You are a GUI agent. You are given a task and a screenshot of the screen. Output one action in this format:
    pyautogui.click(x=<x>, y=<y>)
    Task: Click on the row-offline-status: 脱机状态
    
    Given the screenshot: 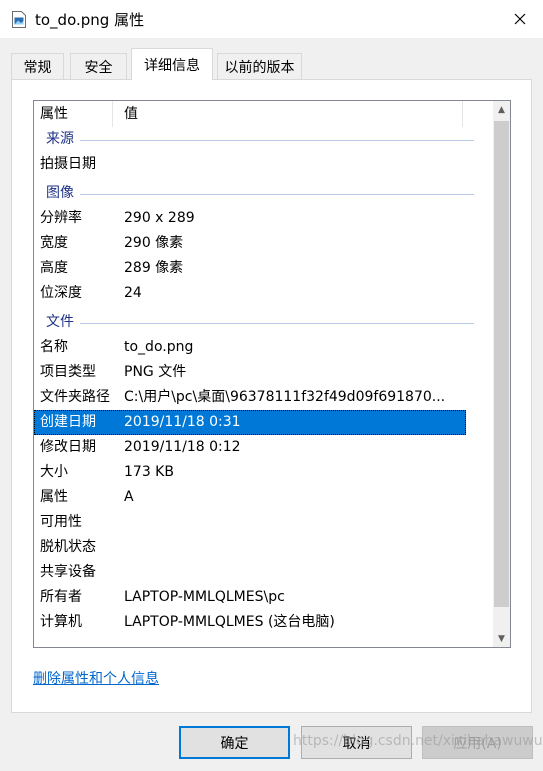 What is the action you would take?
    pyautogui.click(x=250, y=547)
    